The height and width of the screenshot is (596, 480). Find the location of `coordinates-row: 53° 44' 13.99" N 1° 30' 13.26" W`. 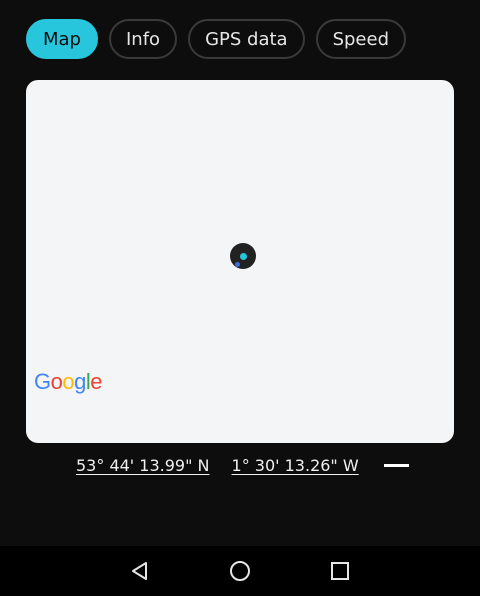

coordinates-row: 53° 44' 13.99" N 1° 30' 13.26" W is located at coordinates (242, 465).